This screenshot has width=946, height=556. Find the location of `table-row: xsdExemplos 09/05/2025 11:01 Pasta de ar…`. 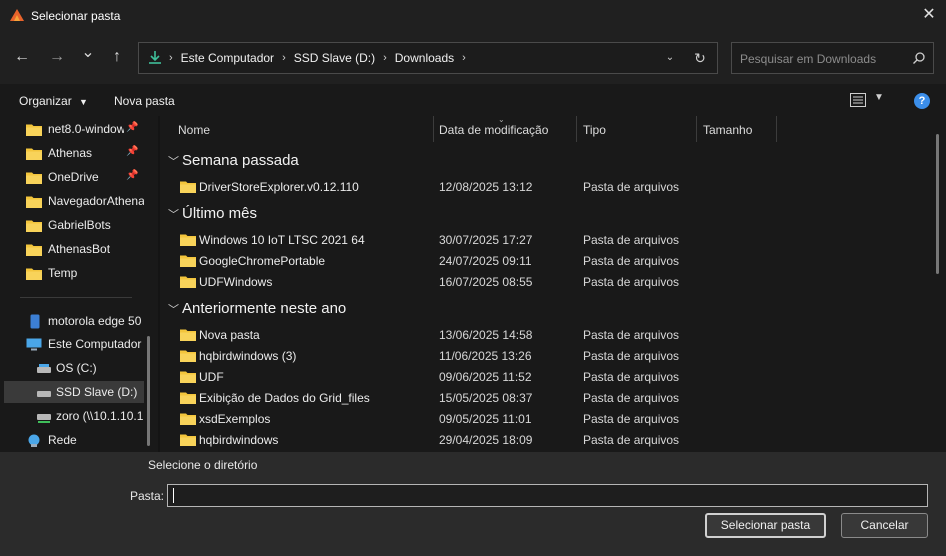

table-row: xsdExemplos 09/05/2025 11:01 Pasta de ar… is located at coordinates (556, 418).